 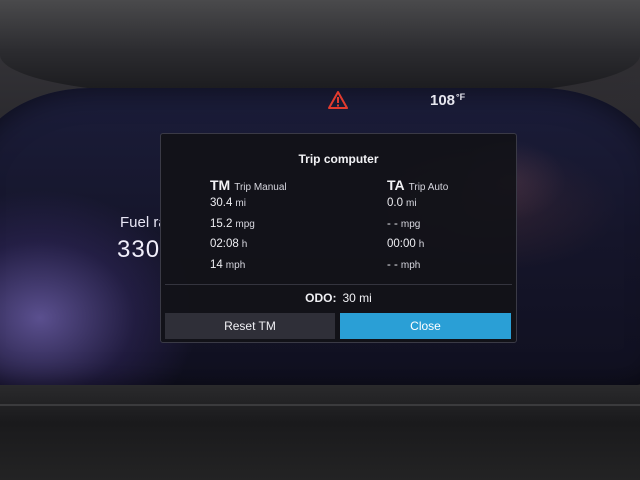 What do you see at coordinates (410, 265) in the screenshot?
I see `auto-avg-speed-unit: mph` at bounding box center [410, 265].